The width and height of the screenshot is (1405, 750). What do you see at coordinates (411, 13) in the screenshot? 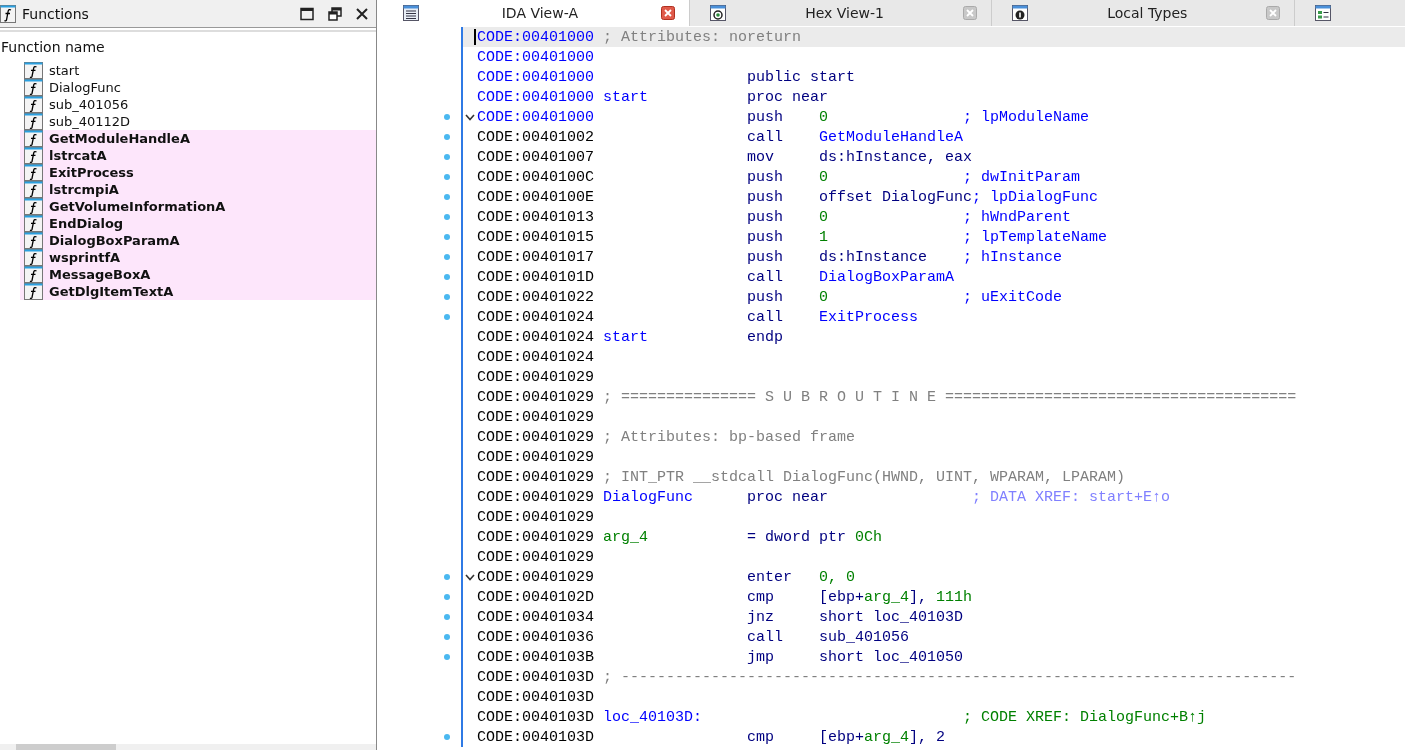
I see `list-icon` at bounding box center [411, 13].